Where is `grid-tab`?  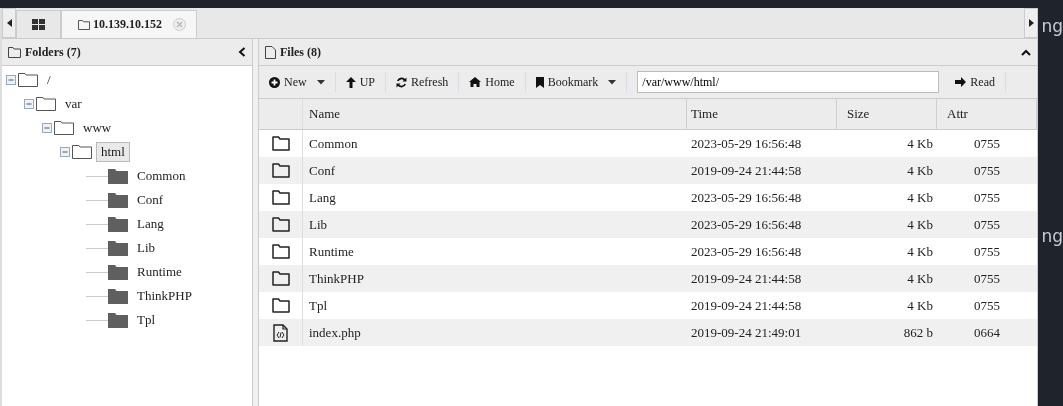
grid-tab is located at coordinates (38, 24).